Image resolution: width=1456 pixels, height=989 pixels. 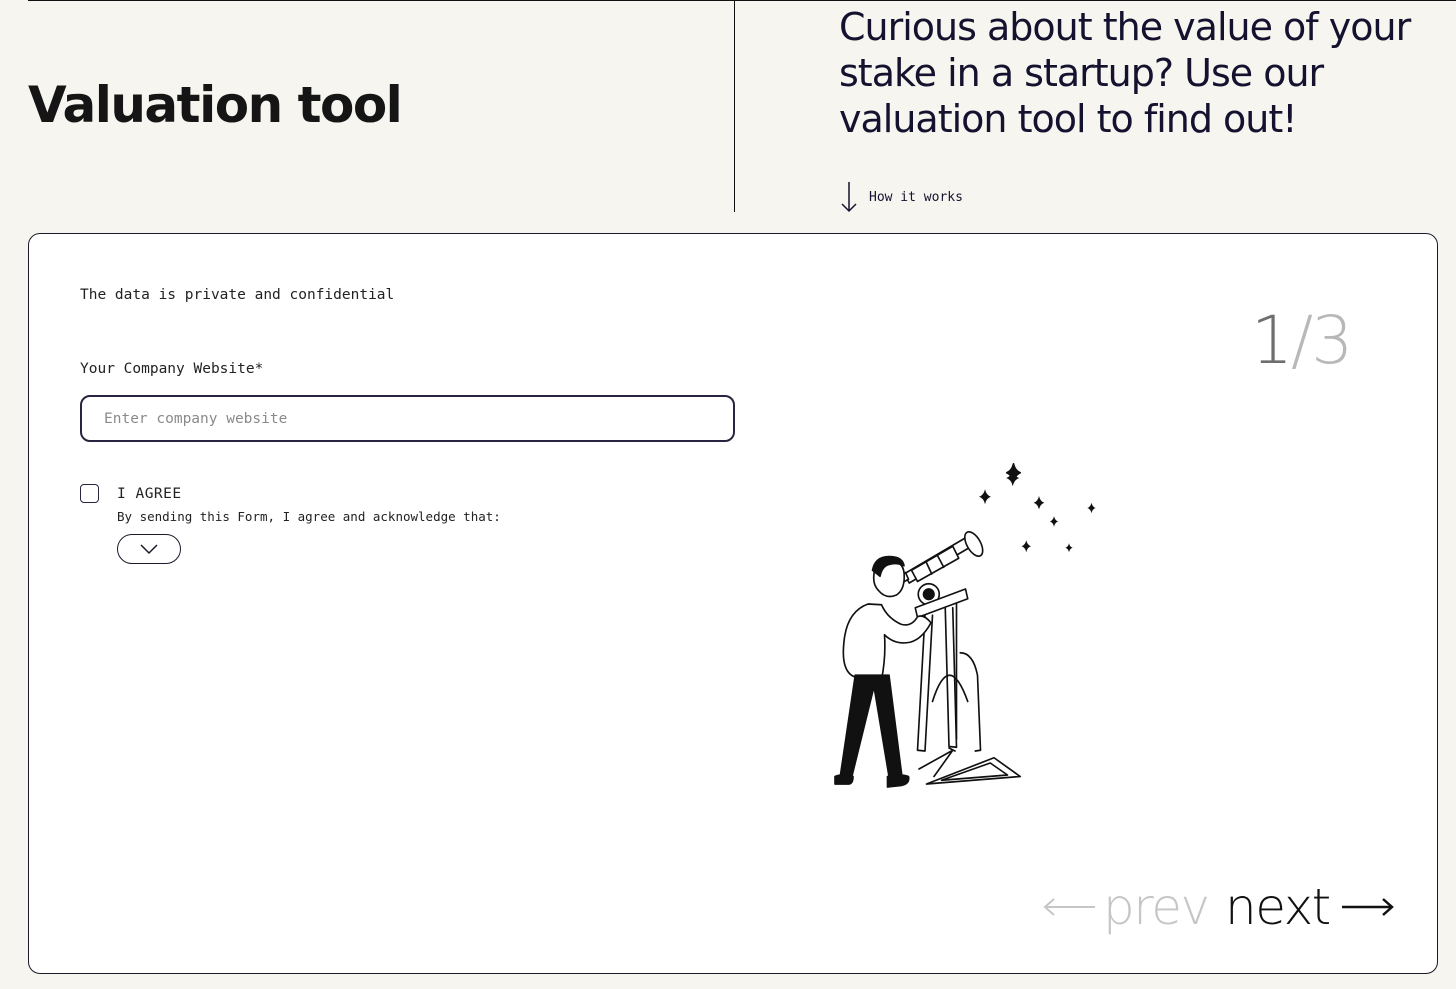 I want to click on step-counter: 1/3, so click(x=1302, y=341).